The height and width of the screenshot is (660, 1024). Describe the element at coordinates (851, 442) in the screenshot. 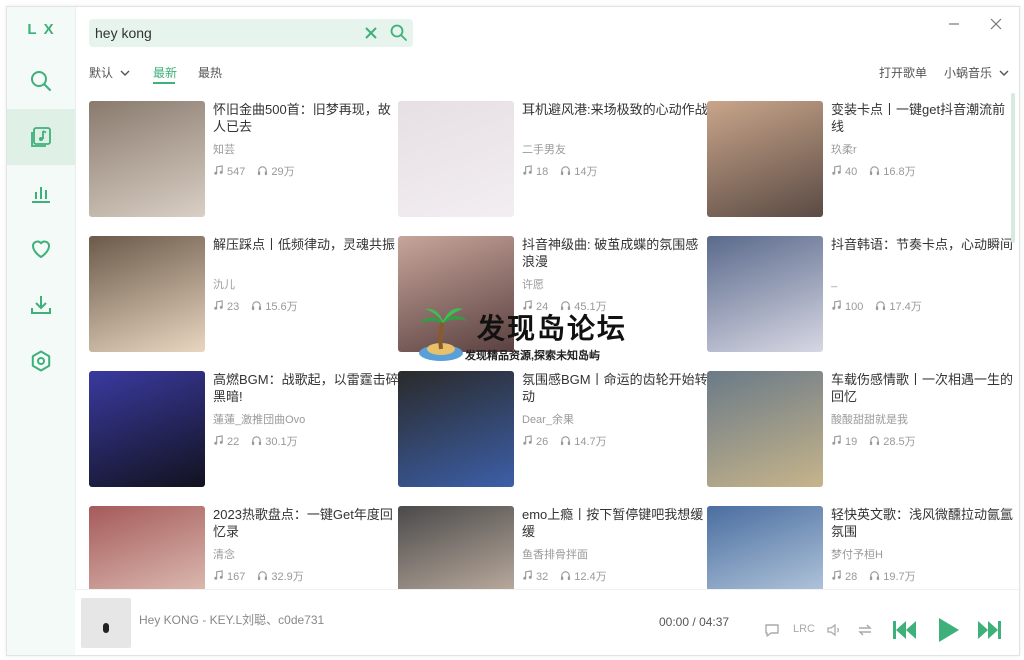

I see `song-count: 19` at that location.